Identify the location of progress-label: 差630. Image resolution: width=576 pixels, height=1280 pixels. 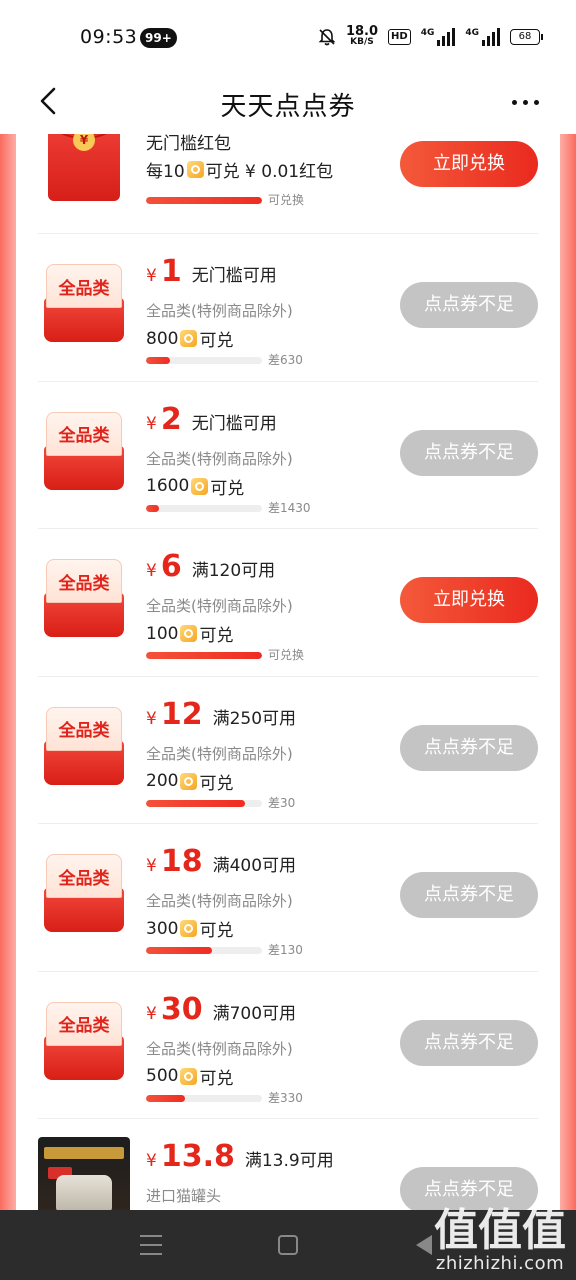
(285, 360).